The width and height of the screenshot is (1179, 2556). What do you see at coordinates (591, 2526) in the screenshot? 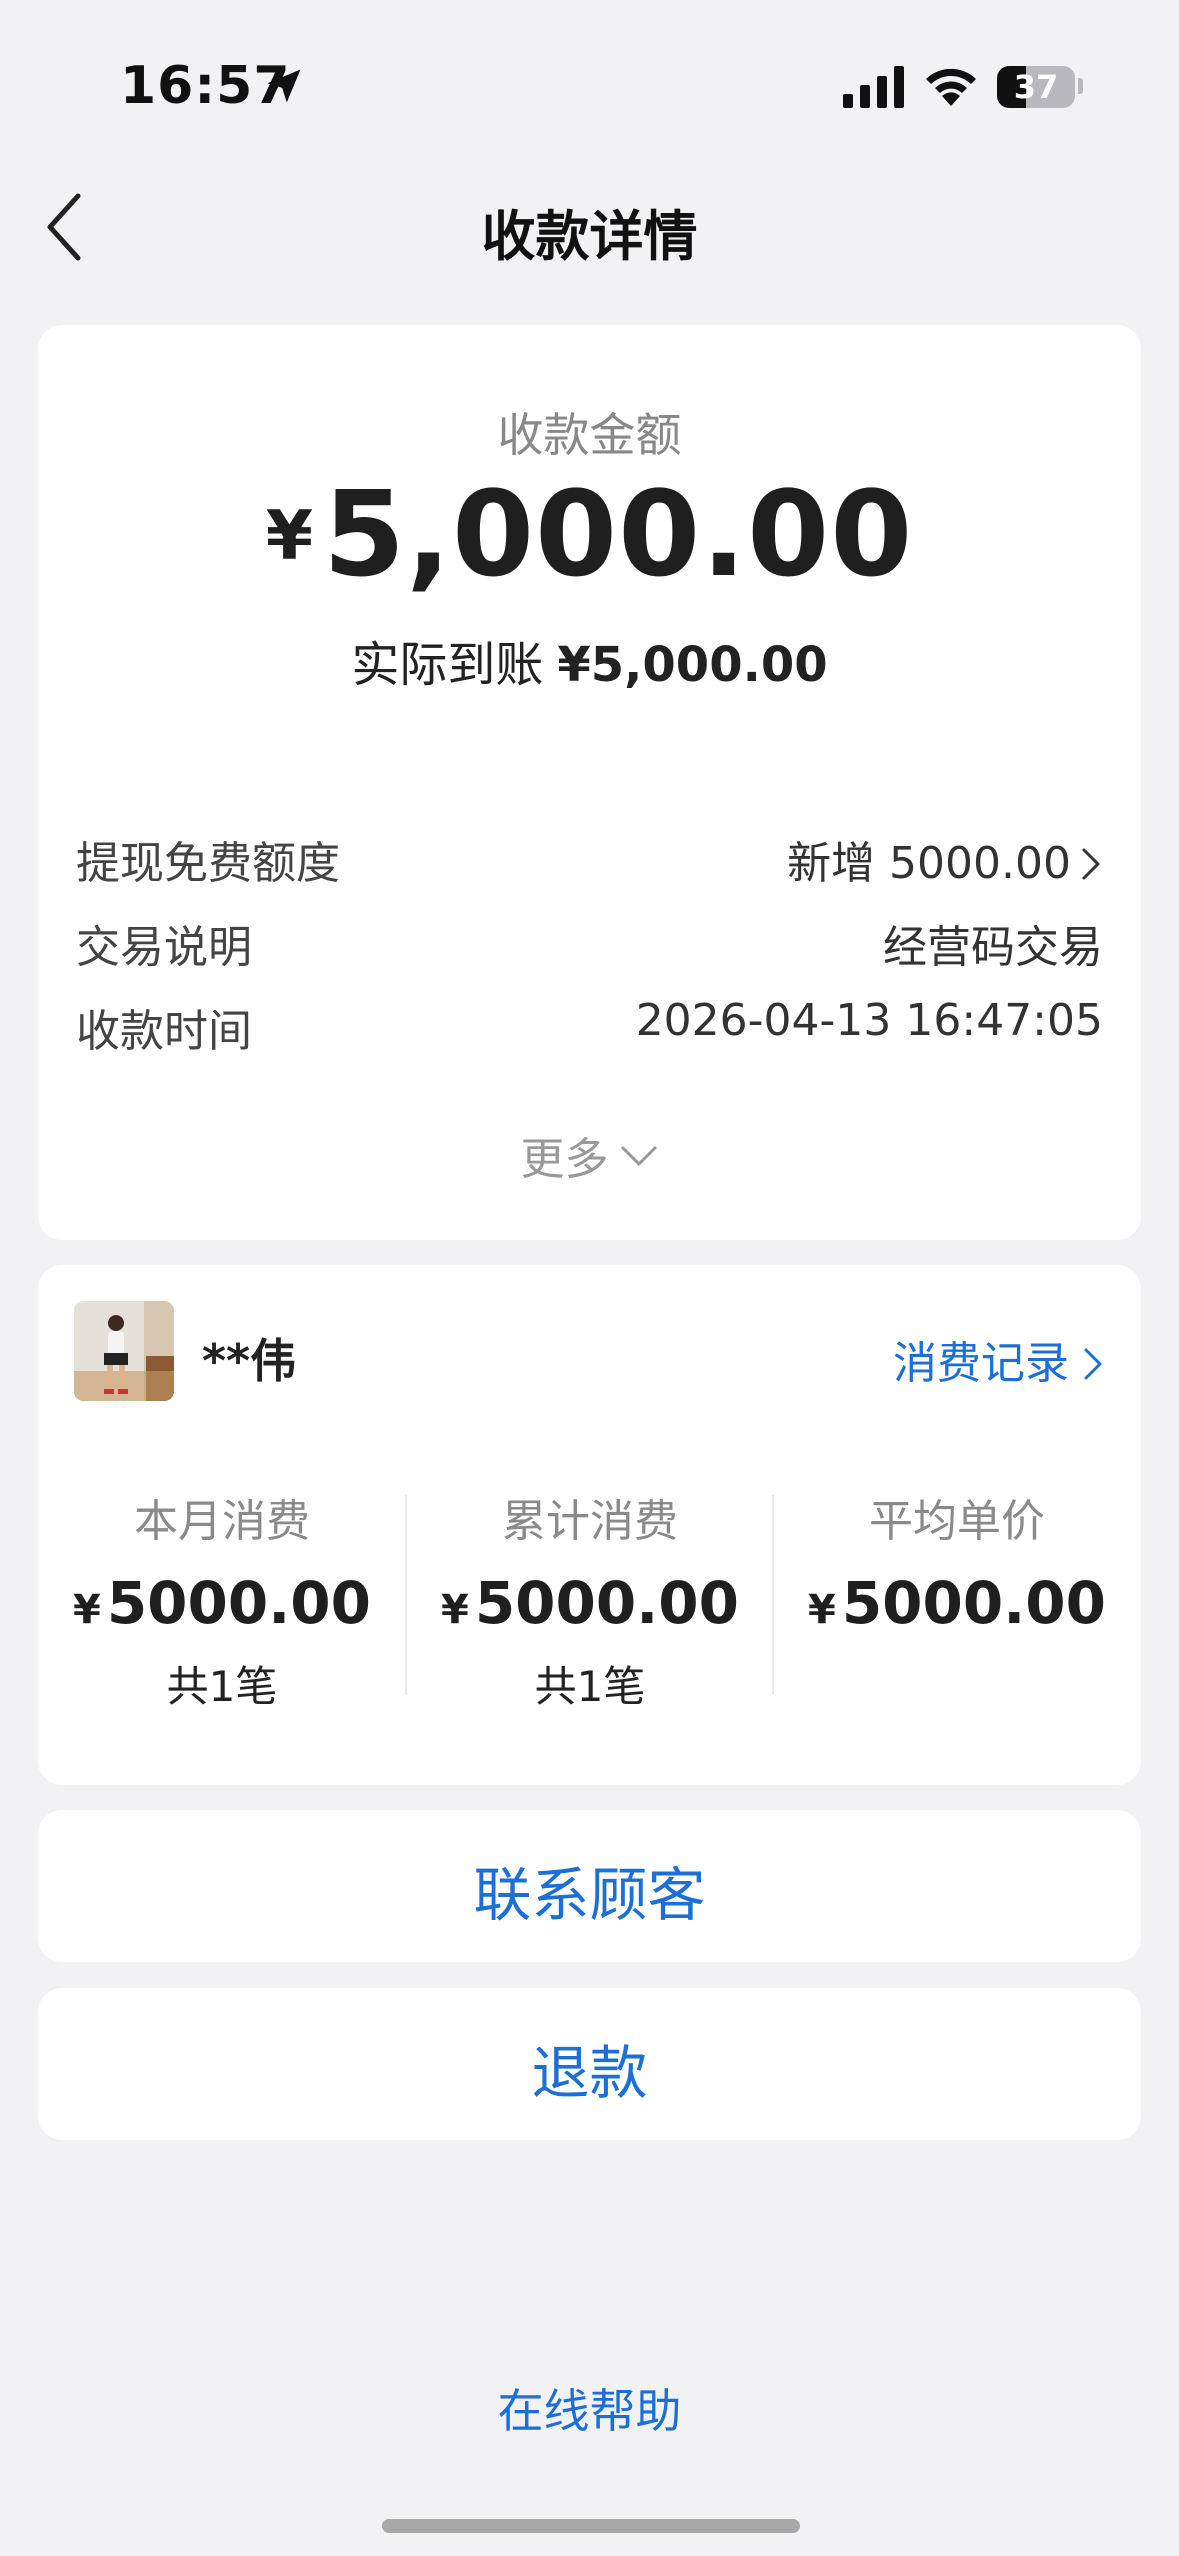
I see `home-indicator` at bounding box center [591, 2526].